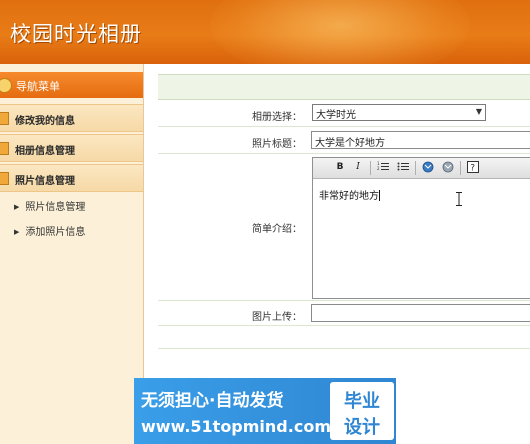 The image size is (530, 444). I want to click on row-photo-title: 照片标题： 大学是个好地方, so click(344, 140).